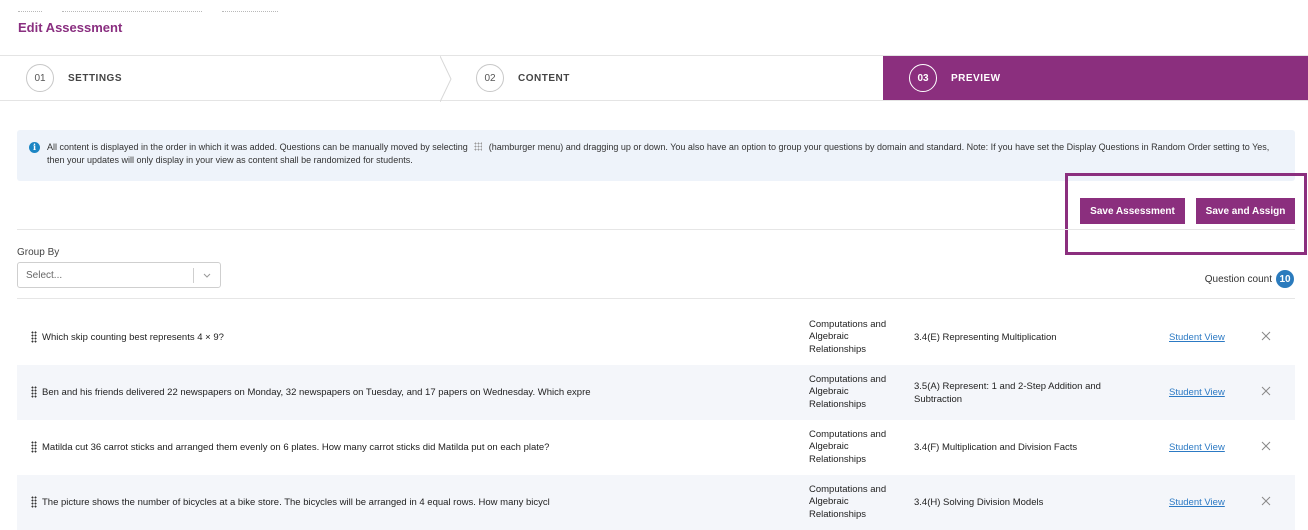 The width and height of the screenshot is (1308, 530). What do you see at coordinates (490, 78) in the screenshot?
I see `step-number: 02` at bounding box center [490, 78].